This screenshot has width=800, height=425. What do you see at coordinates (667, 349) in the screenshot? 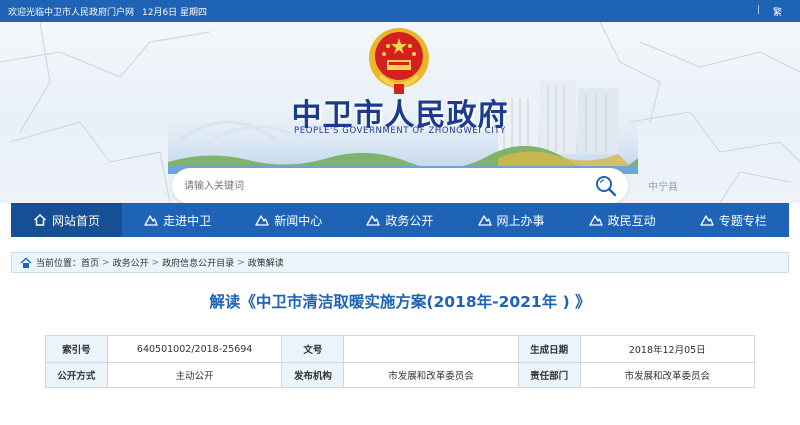
I see `generation-date-value: 2018年12月05日` at bounding box center [667, 349].